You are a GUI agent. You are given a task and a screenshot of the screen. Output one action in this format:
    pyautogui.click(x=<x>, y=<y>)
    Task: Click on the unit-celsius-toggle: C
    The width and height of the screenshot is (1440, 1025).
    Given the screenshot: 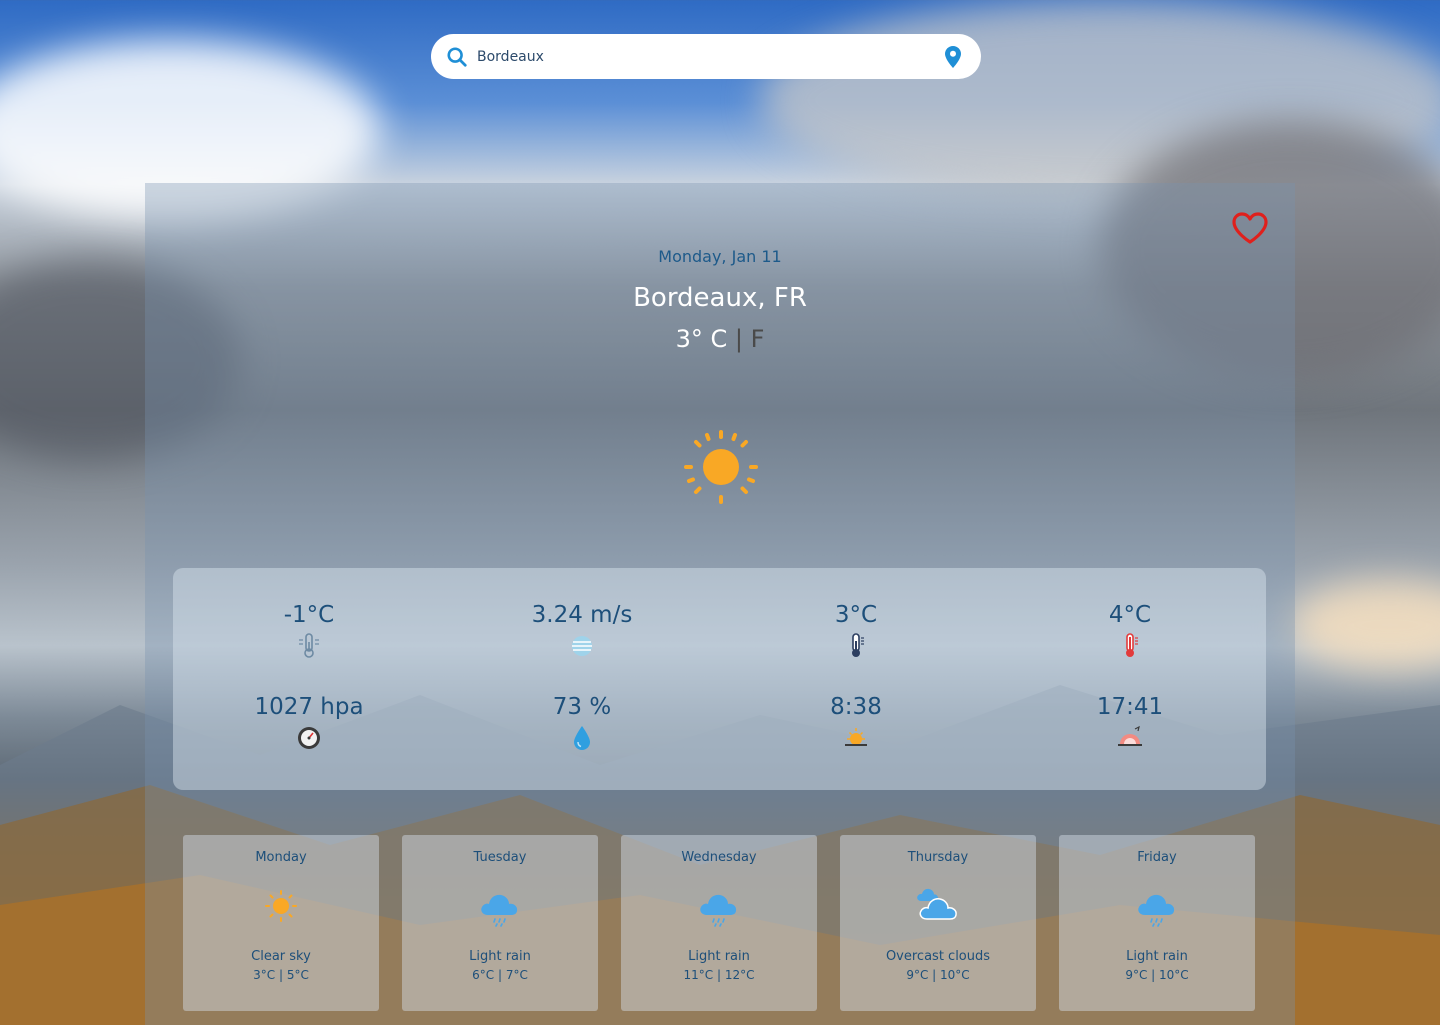 What is the action you would take?
    pyautogui.click(x=718, y=339)
    